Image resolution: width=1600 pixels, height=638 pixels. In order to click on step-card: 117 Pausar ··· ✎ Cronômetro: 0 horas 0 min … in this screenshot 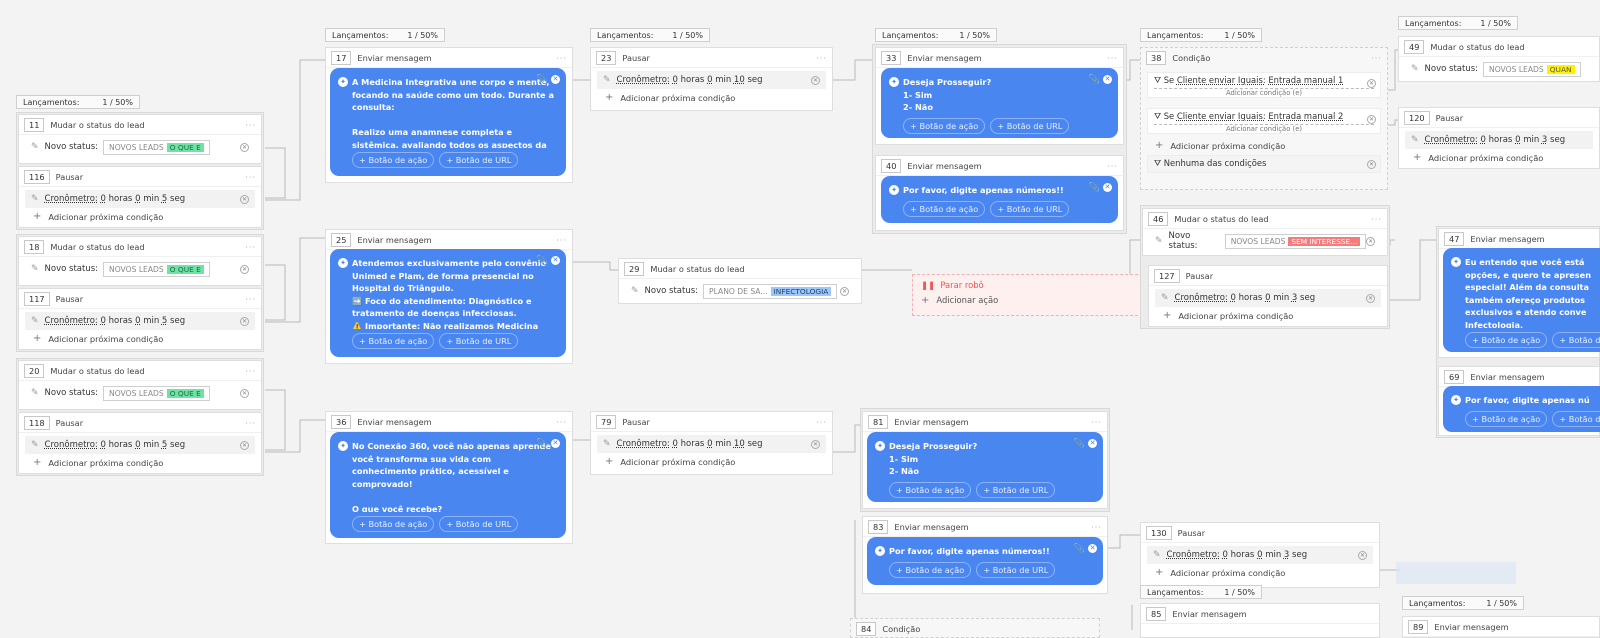, I will do `click(140, 319)`.